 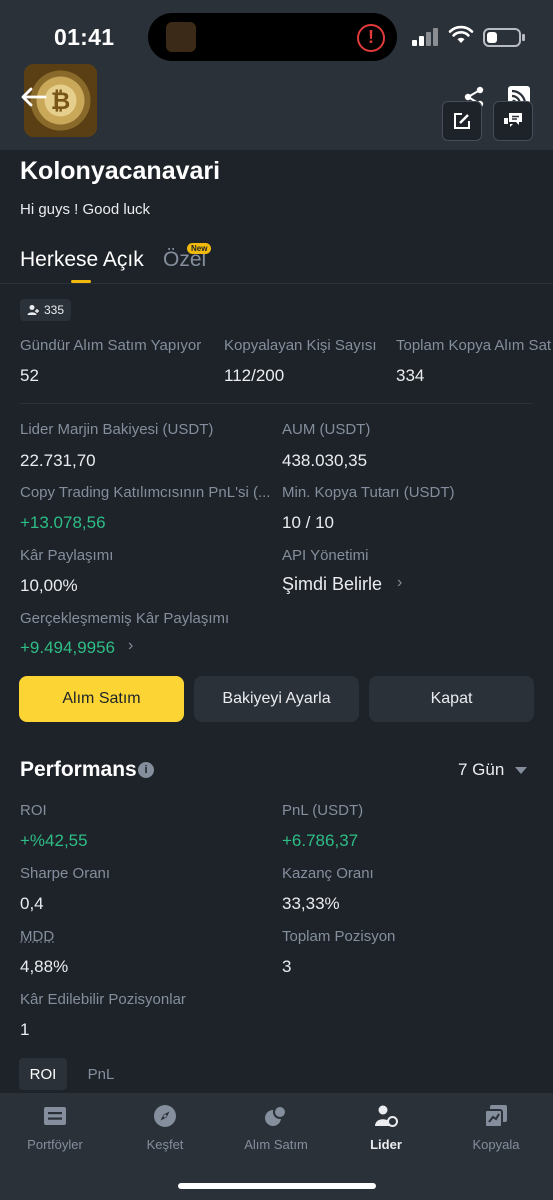 What do you see at coordinates (181, 37) in the screenshot?
I see `island-app-thumbnail` at bounding box center [181, 37].